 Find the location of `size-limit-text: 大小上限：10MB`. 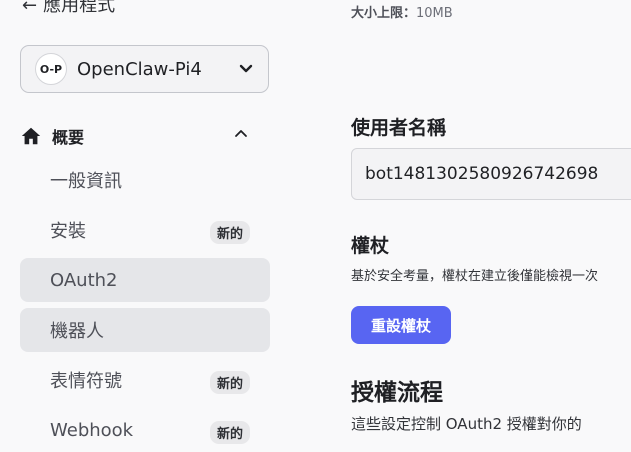

size-limit-text: 大小上限：10MB is located at coordinates (402, 11).